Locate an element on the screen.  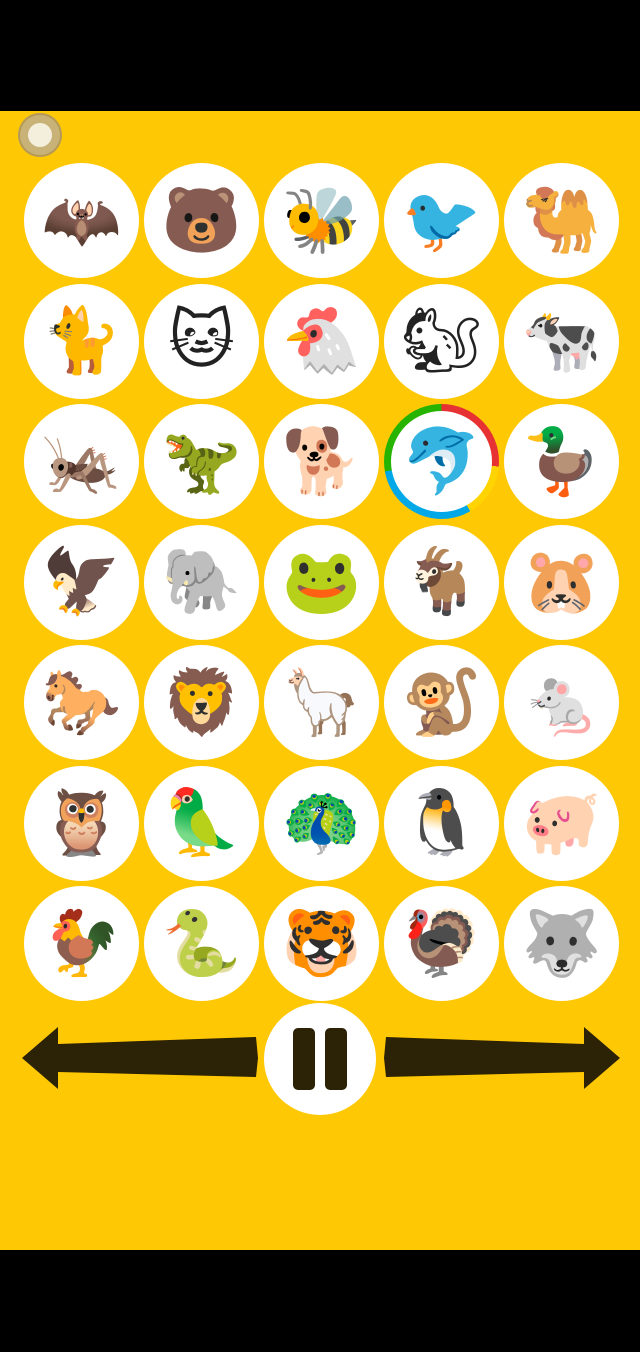
animal-button-horse: 🐎 is located at coordinates (81, 702).